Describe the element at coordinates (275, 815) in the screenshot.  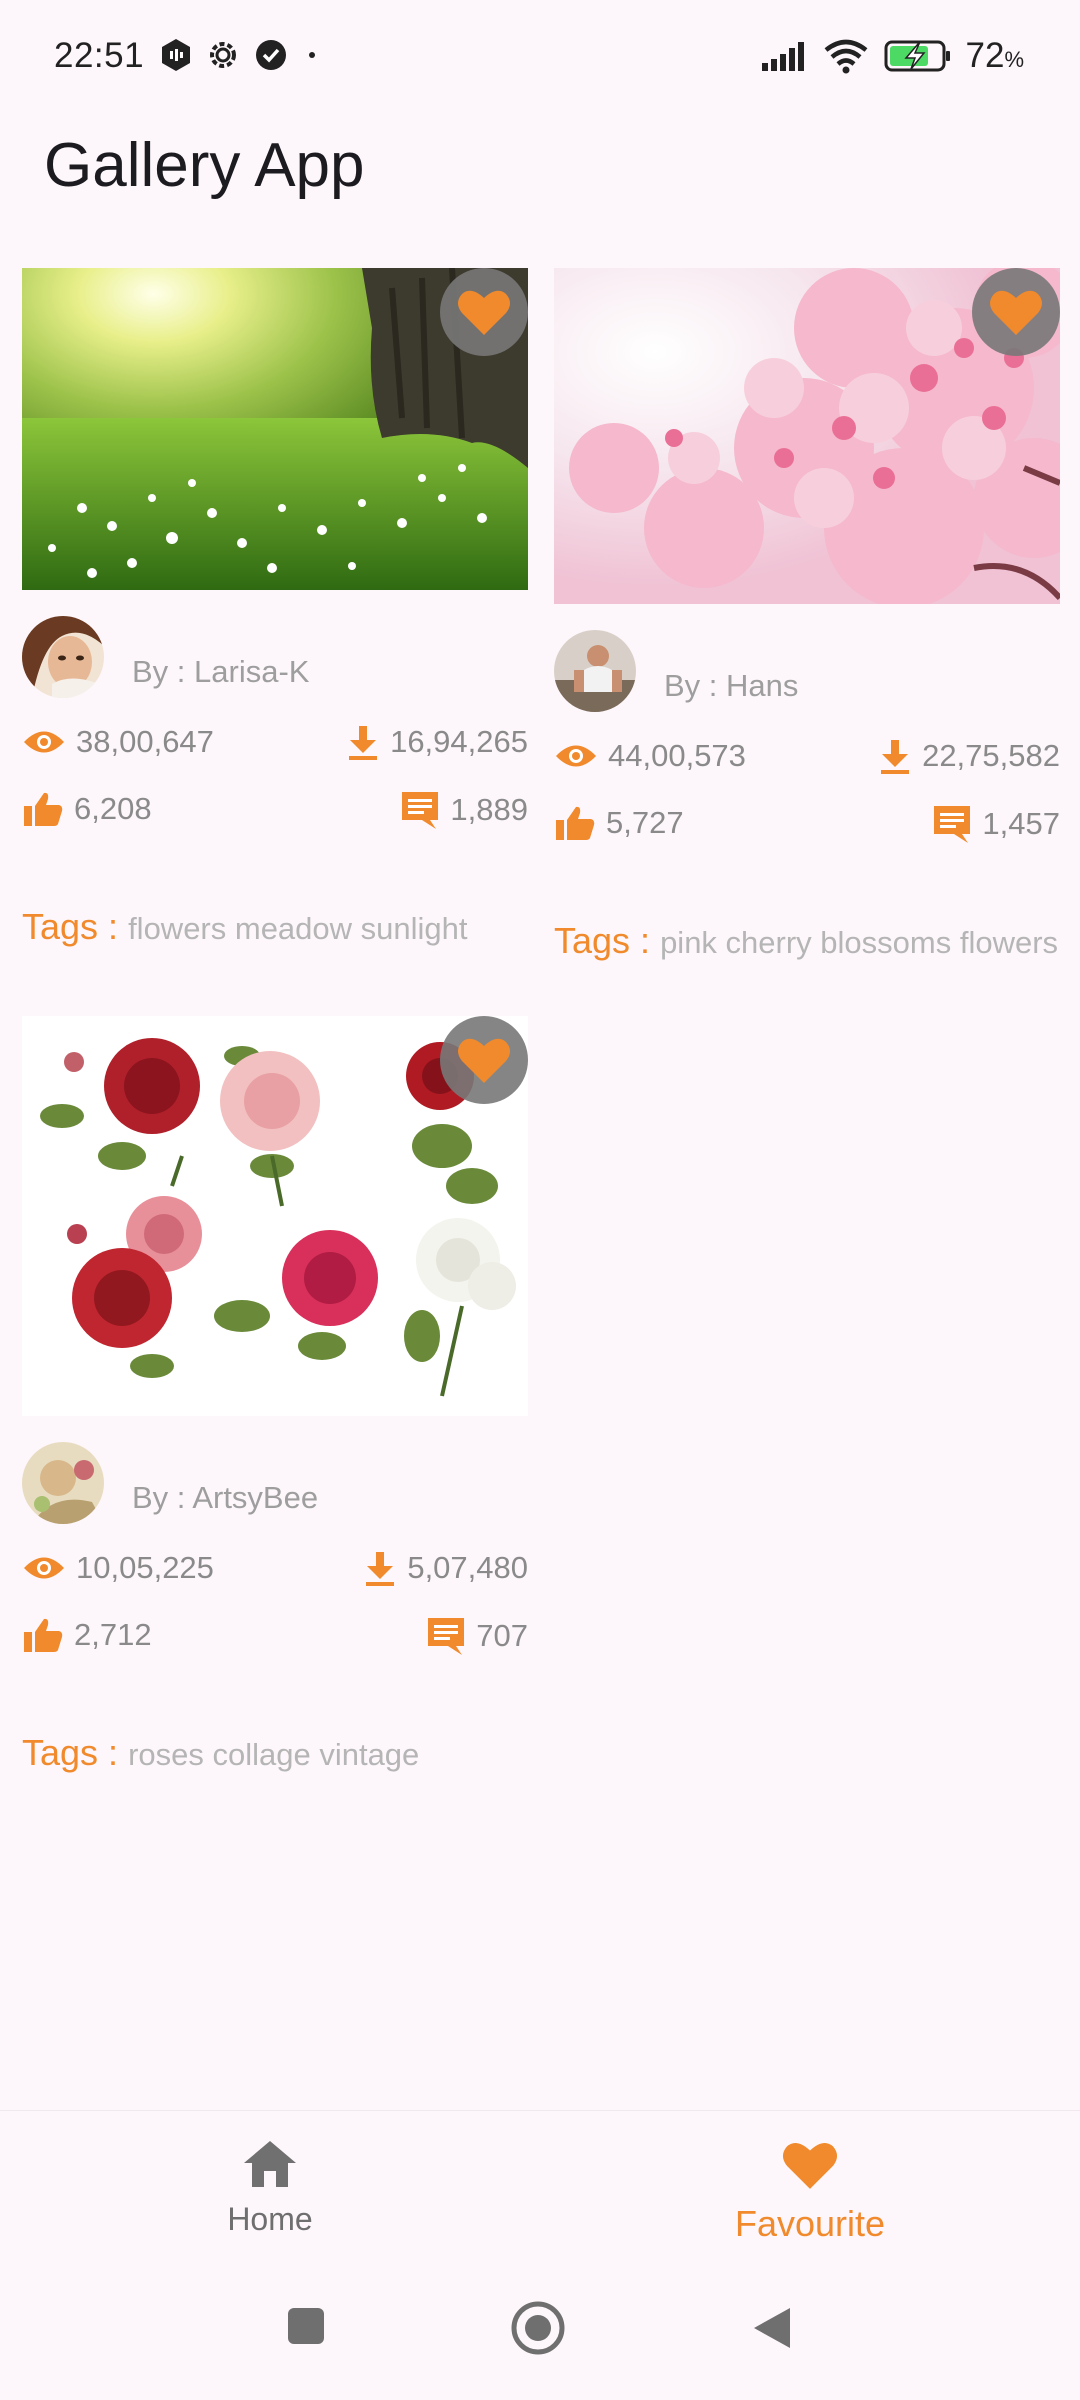
I see `stats-row-likes-comments: 6,208 1,889` at that location.